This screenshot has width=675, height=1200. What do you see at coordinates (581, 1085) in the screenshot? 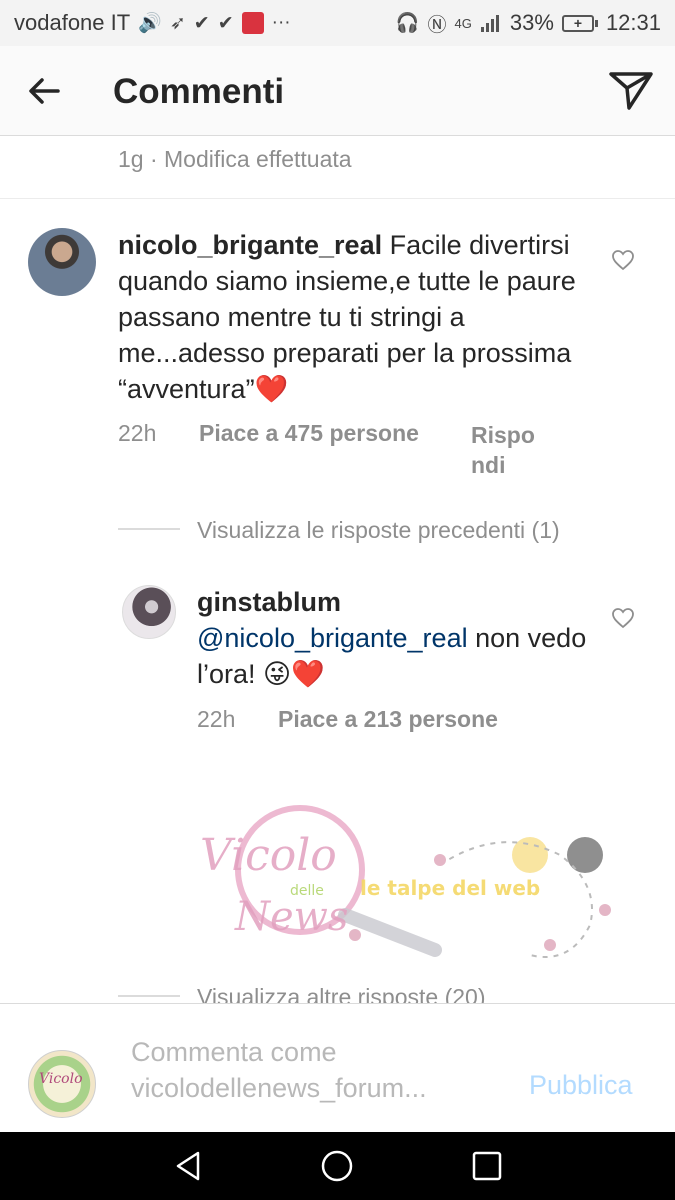
I see `publish-button: Pubblica` at bounding box center [581, 1085].